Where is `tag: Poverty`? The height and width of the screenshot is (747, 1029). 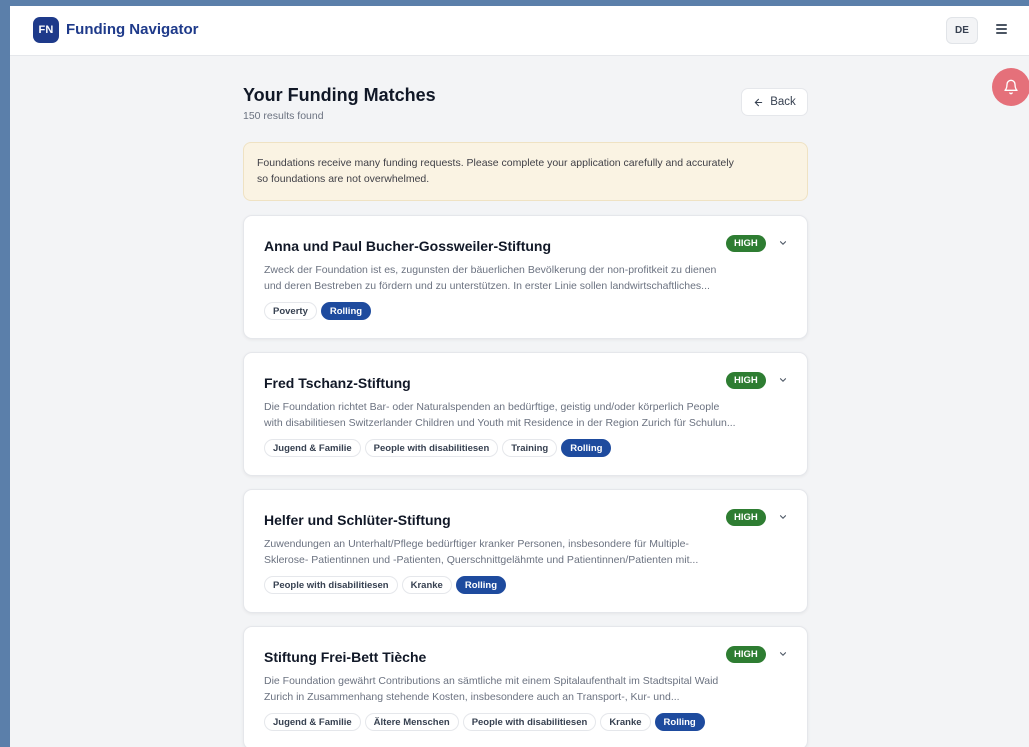 tag: Poverty is located at coordinates (290, 311).